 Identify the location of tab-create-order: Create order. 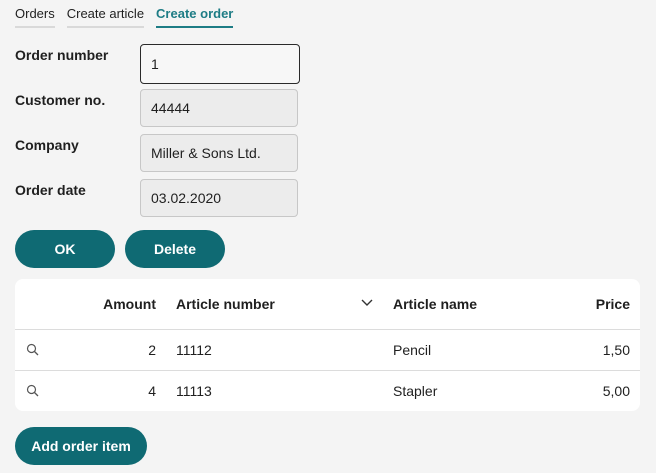
(195, 14).